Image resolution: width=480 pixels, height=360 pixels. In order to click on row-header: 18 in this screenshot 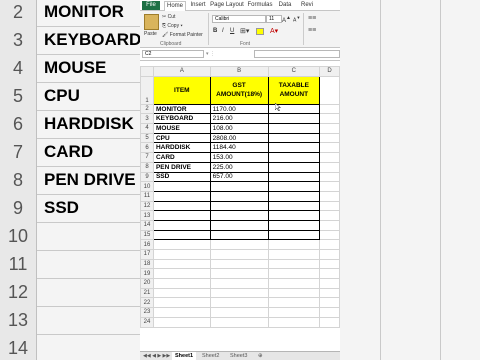, I will do `click(147, 264)`.